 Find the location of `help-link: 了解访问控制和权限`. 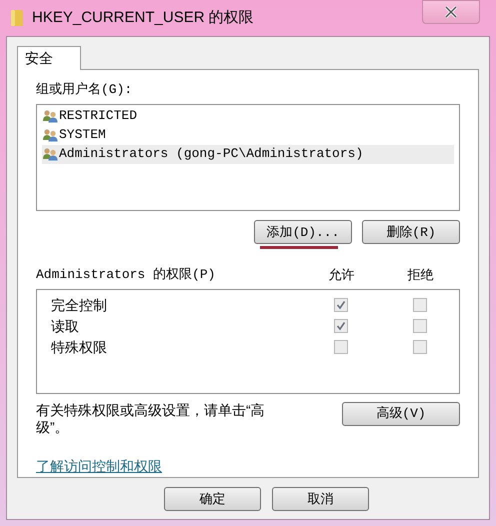

help-link: 了解访问控制和权限 is located at coordinates (99, 466).